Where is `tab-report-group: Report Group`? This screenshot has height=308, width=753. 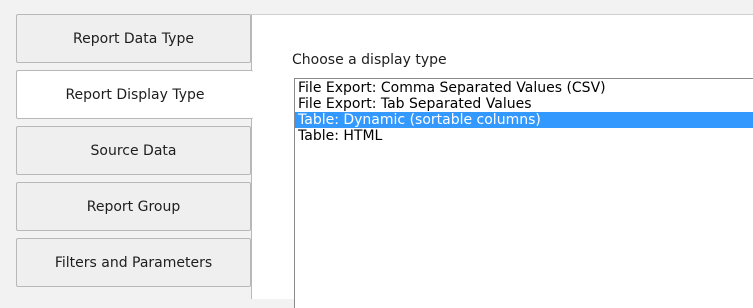 tab-report-group: Report Group is located at coordinates (133, 206).